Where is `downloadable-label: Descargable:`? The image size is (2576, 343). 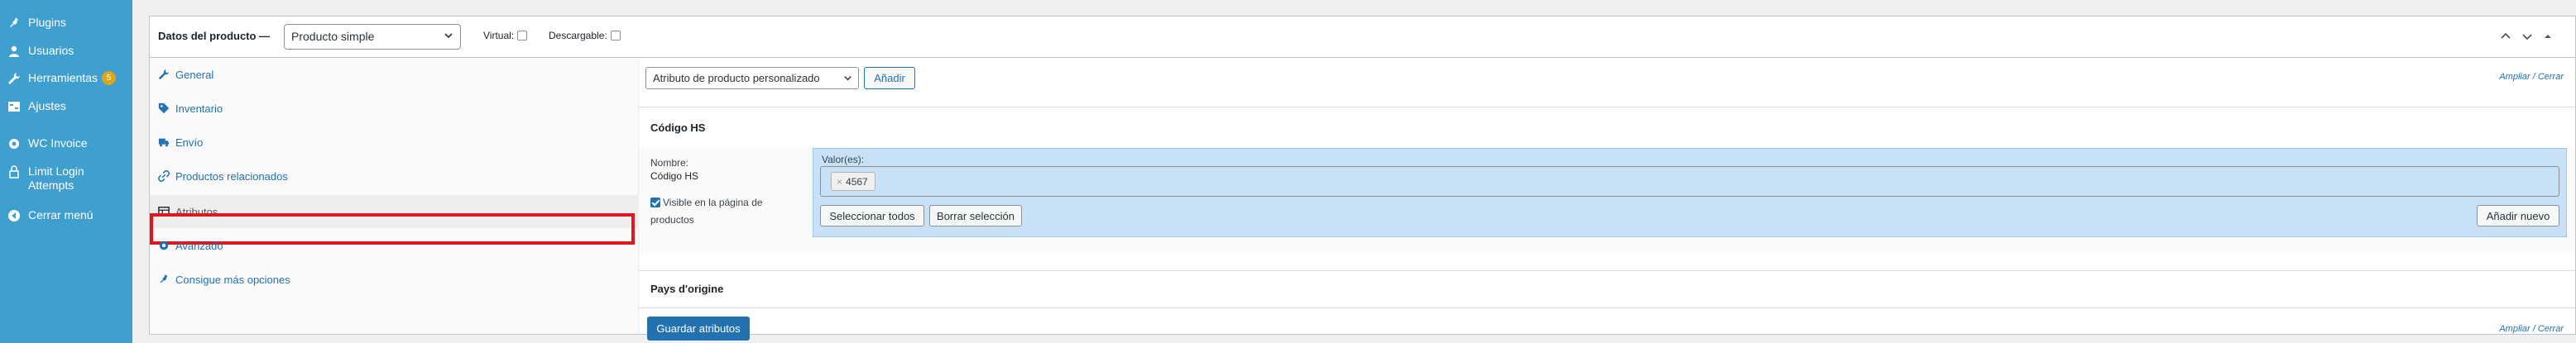 downloadable-label: Descargable: is located at coordinates (578, 35).